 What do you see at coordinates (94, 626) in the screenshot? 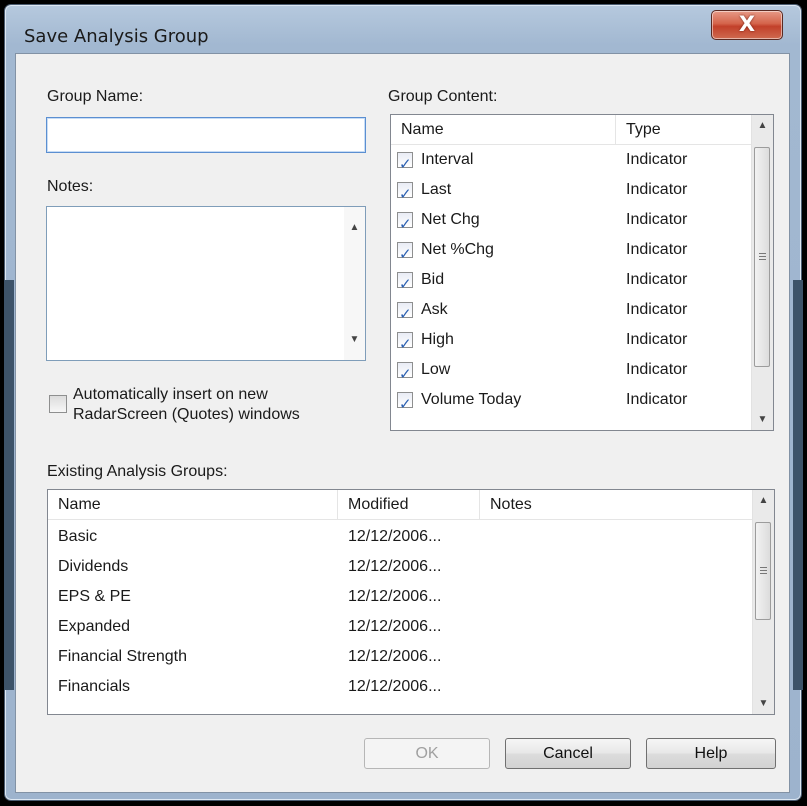
I see `group-name-cell: Expanded` at bounding box center [94, 626].